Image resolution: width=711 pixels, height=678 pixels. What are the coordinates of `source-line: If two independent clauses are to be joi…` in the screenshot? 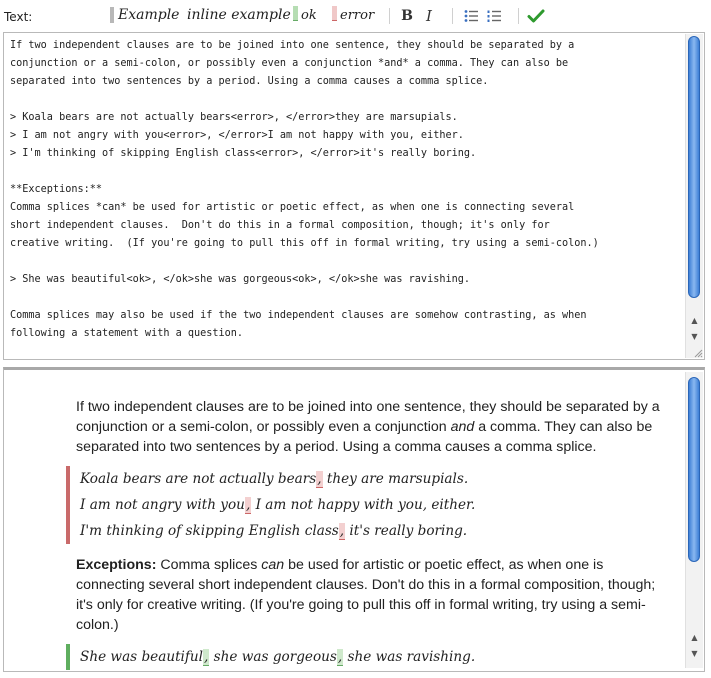 It's located at (292, 45).